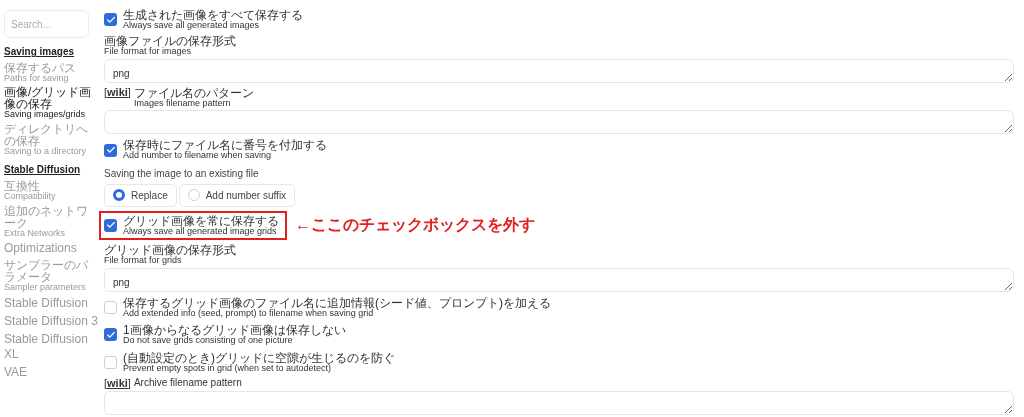 The height and width of the screenshot is (417, 1024). Describe the element at coordinates (191, 26) in the screenshot. I see `setting-sublabel: Always save all generated images` at that location.